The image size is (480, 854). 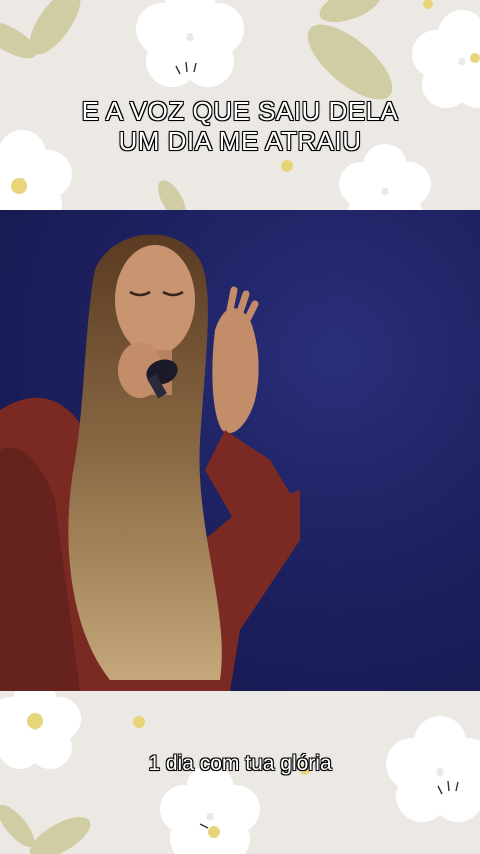 I want to click on bottom-lyrics-caption: 1 dia com tua glória, so click(x=240, y=763).